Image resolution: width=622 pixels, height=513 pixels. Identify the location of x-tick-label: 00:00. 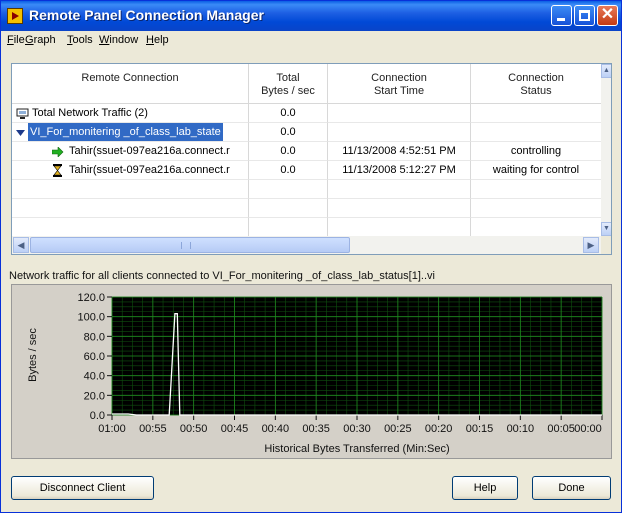
(588, 429).